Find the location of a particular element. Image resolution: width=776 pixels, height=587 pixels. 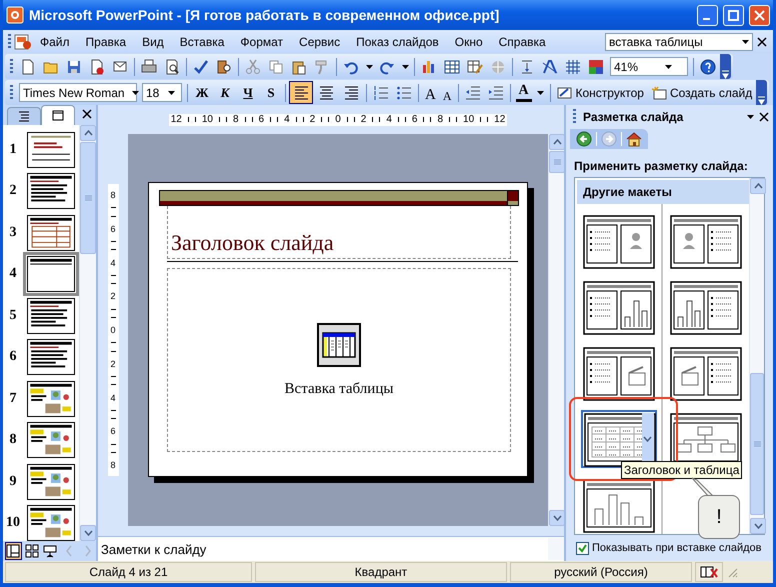

maximize-button is located at coordinates (733, 15).